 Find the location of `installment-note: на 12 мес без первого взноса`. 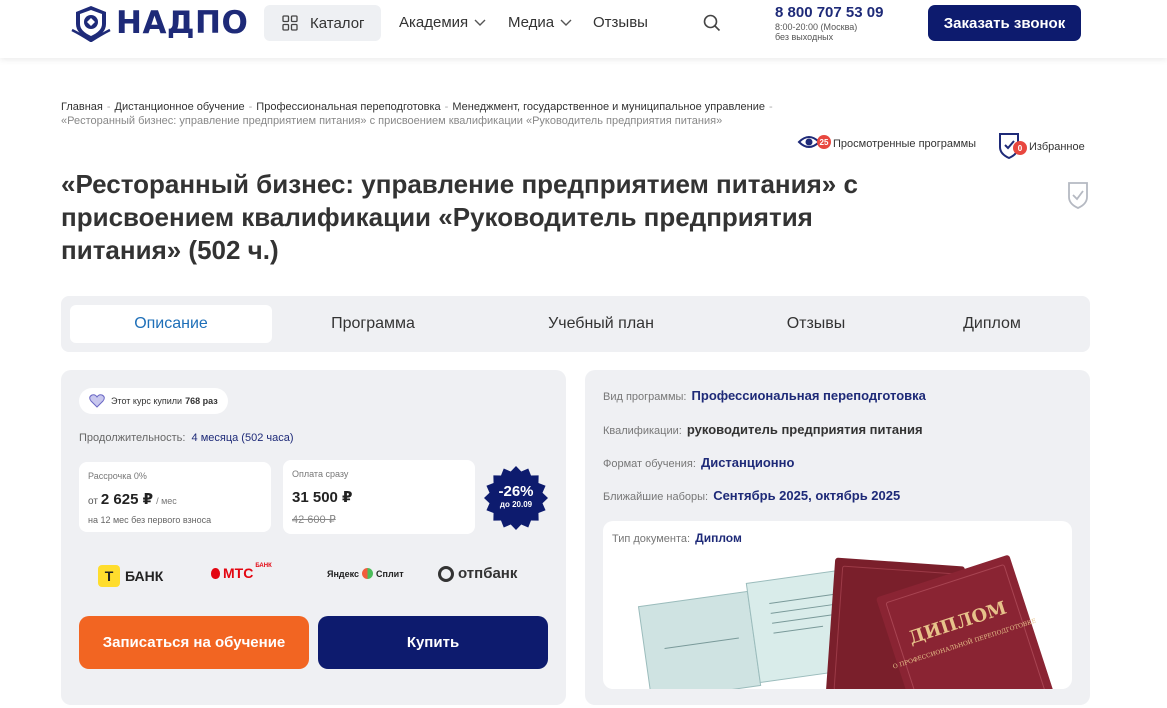

installment-note: на 12 мес без первого взноса is located at coordinates (150, 520).